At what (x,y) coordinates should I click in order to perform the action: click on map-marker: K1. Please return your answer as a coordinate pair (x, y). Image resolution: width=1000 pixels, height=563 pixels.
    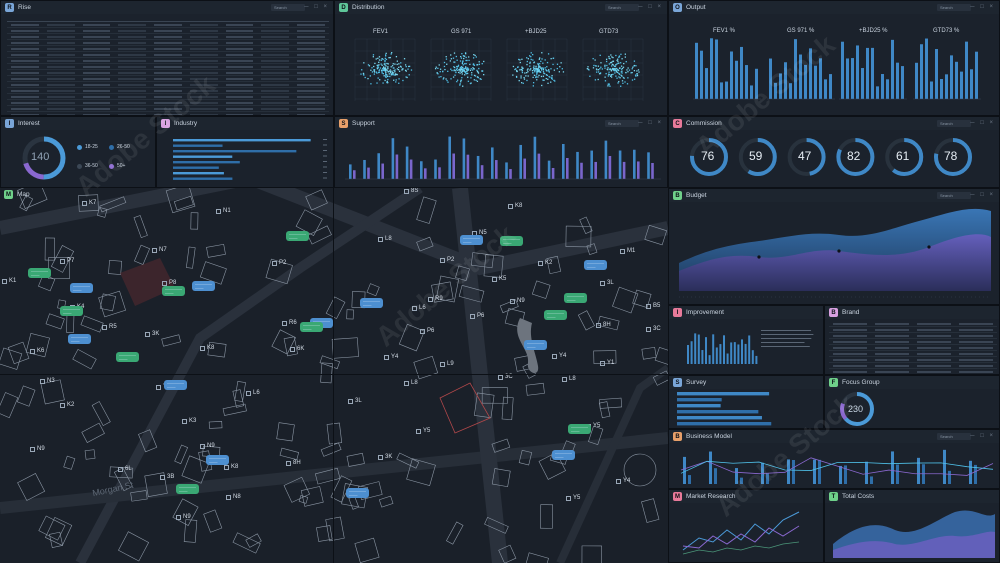
    Looking at the image, I should click on (9, 281).